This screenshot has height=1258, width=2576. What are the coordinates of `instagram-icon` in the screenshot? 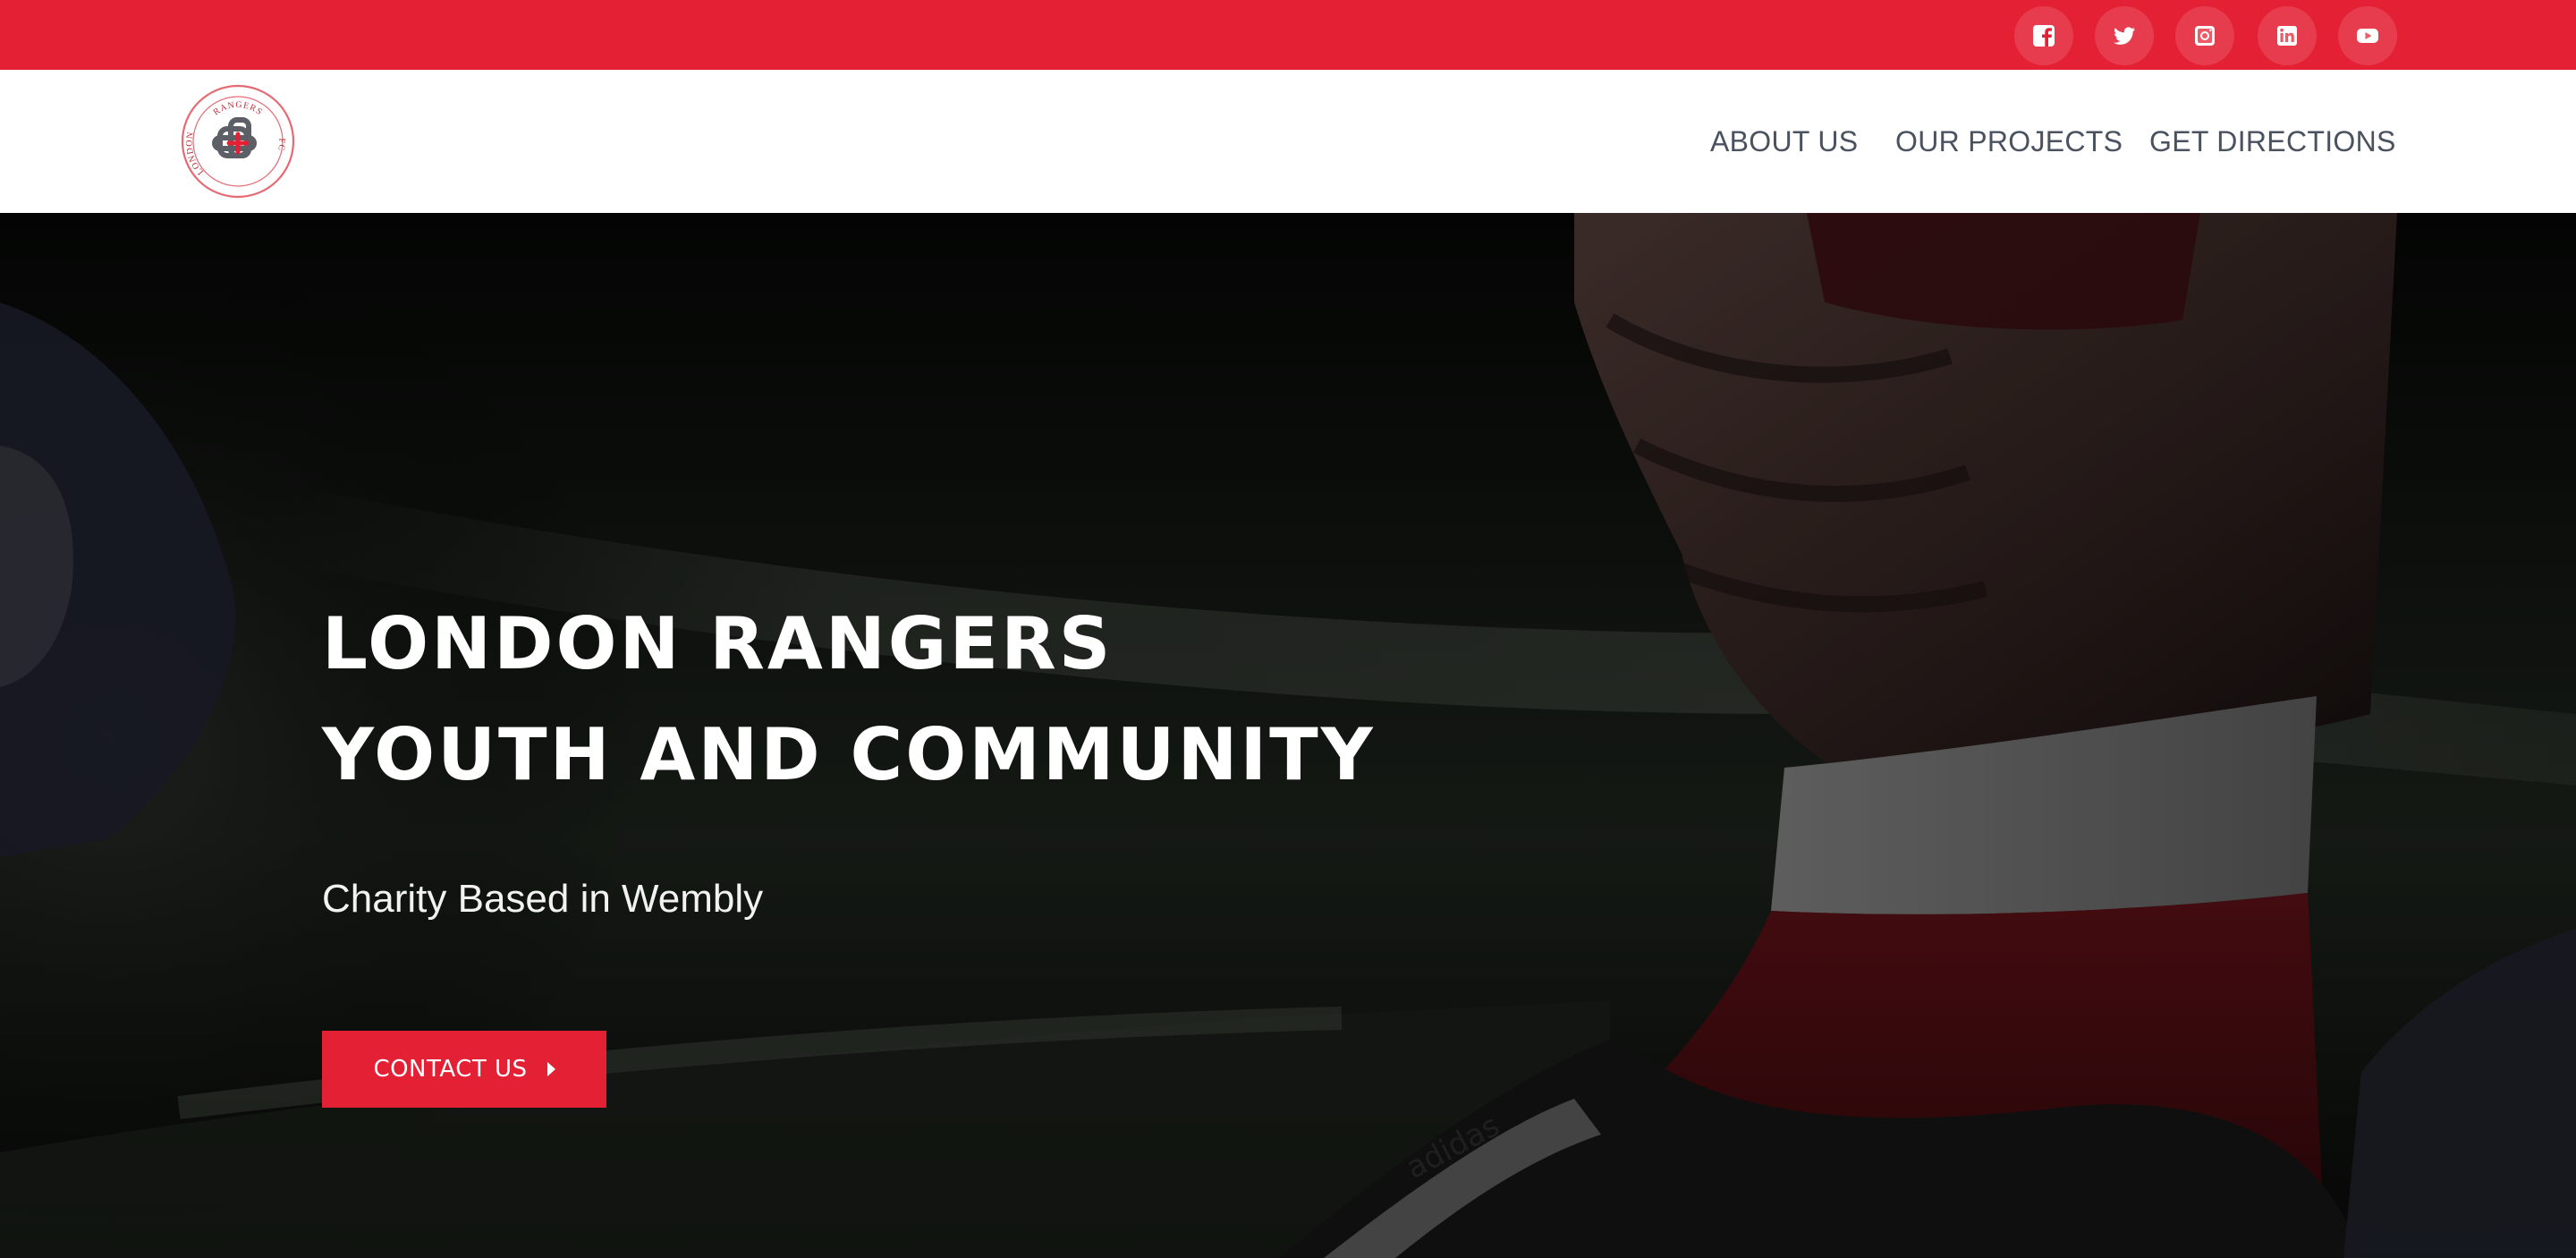 It's located at (2205, 36).